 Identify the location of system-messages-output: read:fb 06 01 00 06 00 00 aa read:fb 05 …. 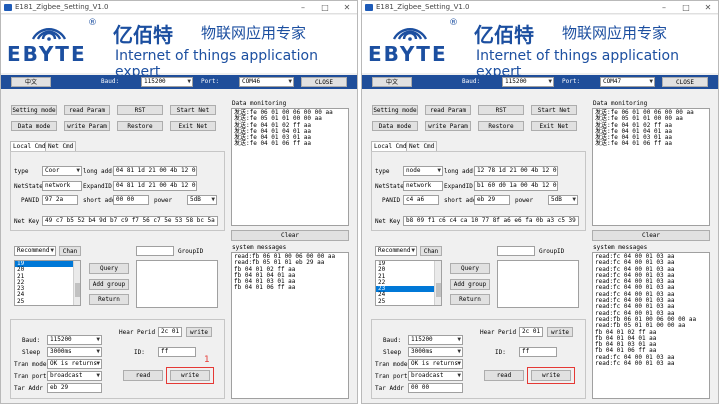
(290, 325).